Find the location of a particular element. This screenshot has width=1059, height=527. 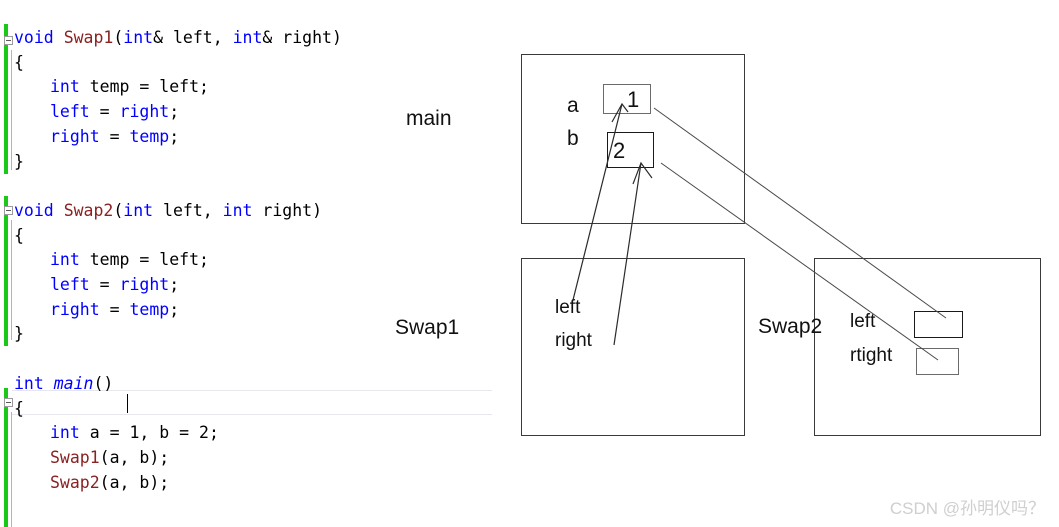

code-token: () is located at coordinates (103, 383).